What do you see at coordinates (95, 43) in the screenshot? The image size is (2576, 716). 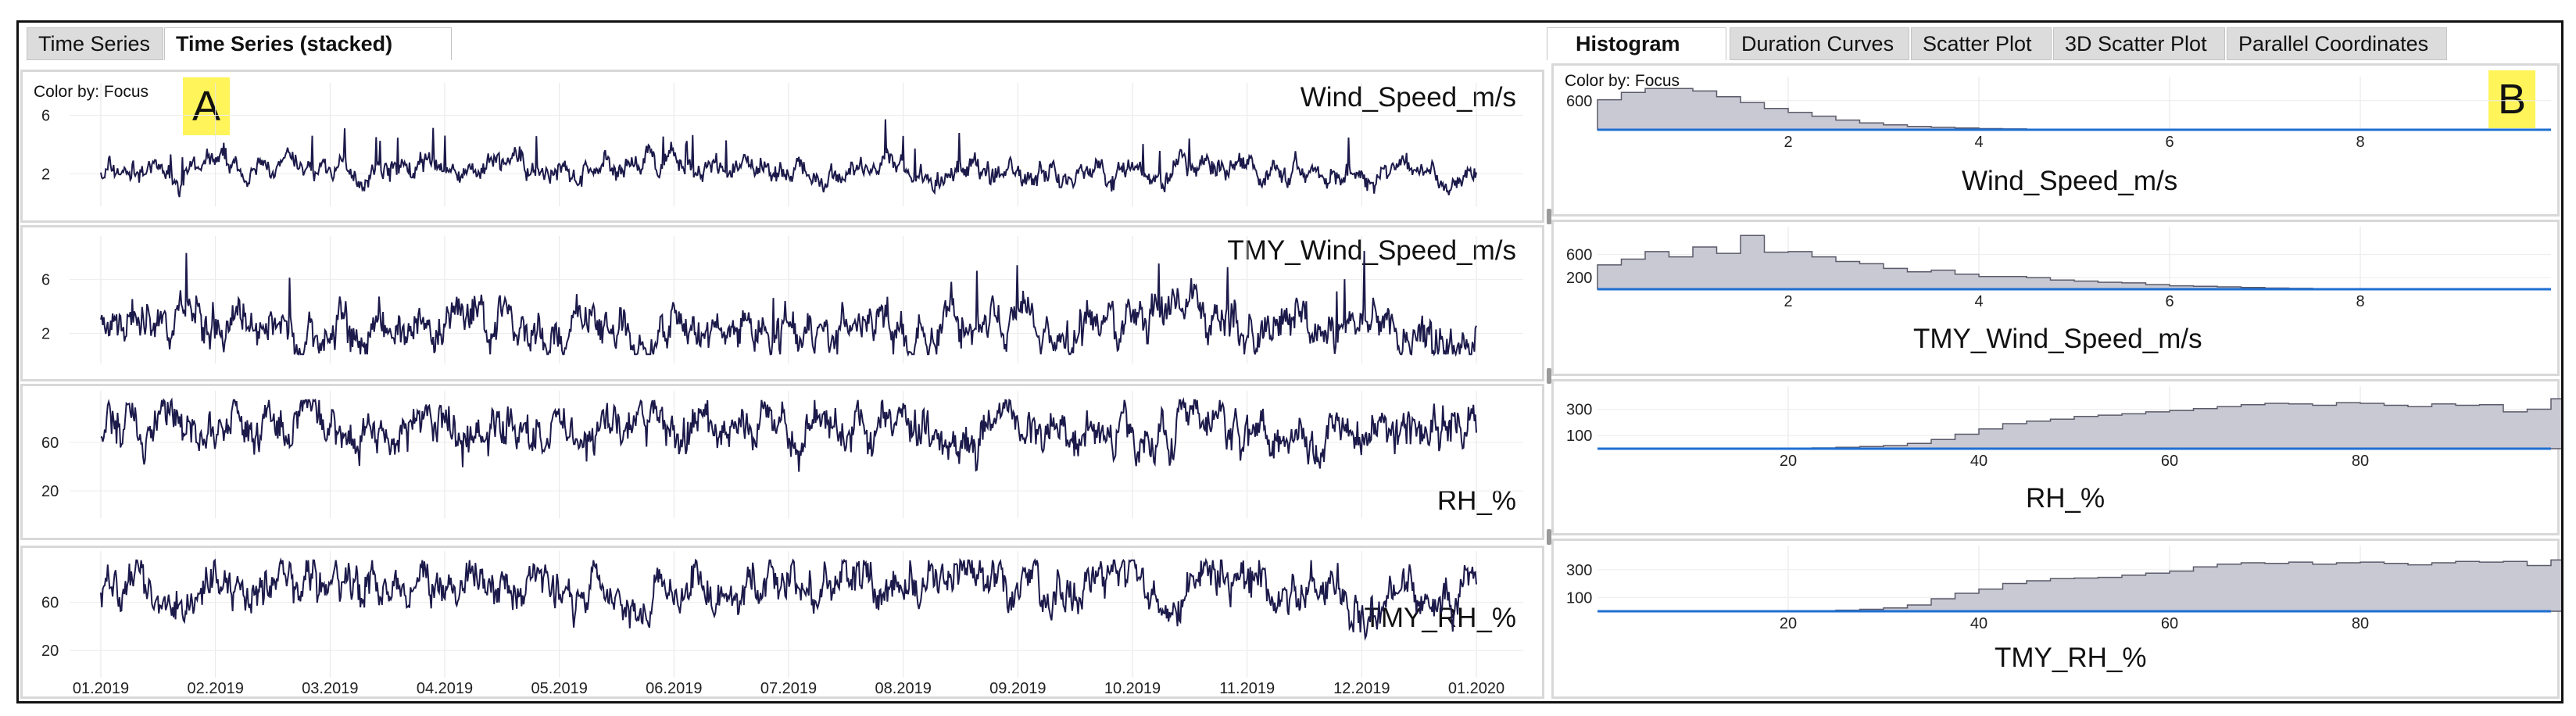 I see `tab-time-series: Time Series` at bounding box center [95, 43].